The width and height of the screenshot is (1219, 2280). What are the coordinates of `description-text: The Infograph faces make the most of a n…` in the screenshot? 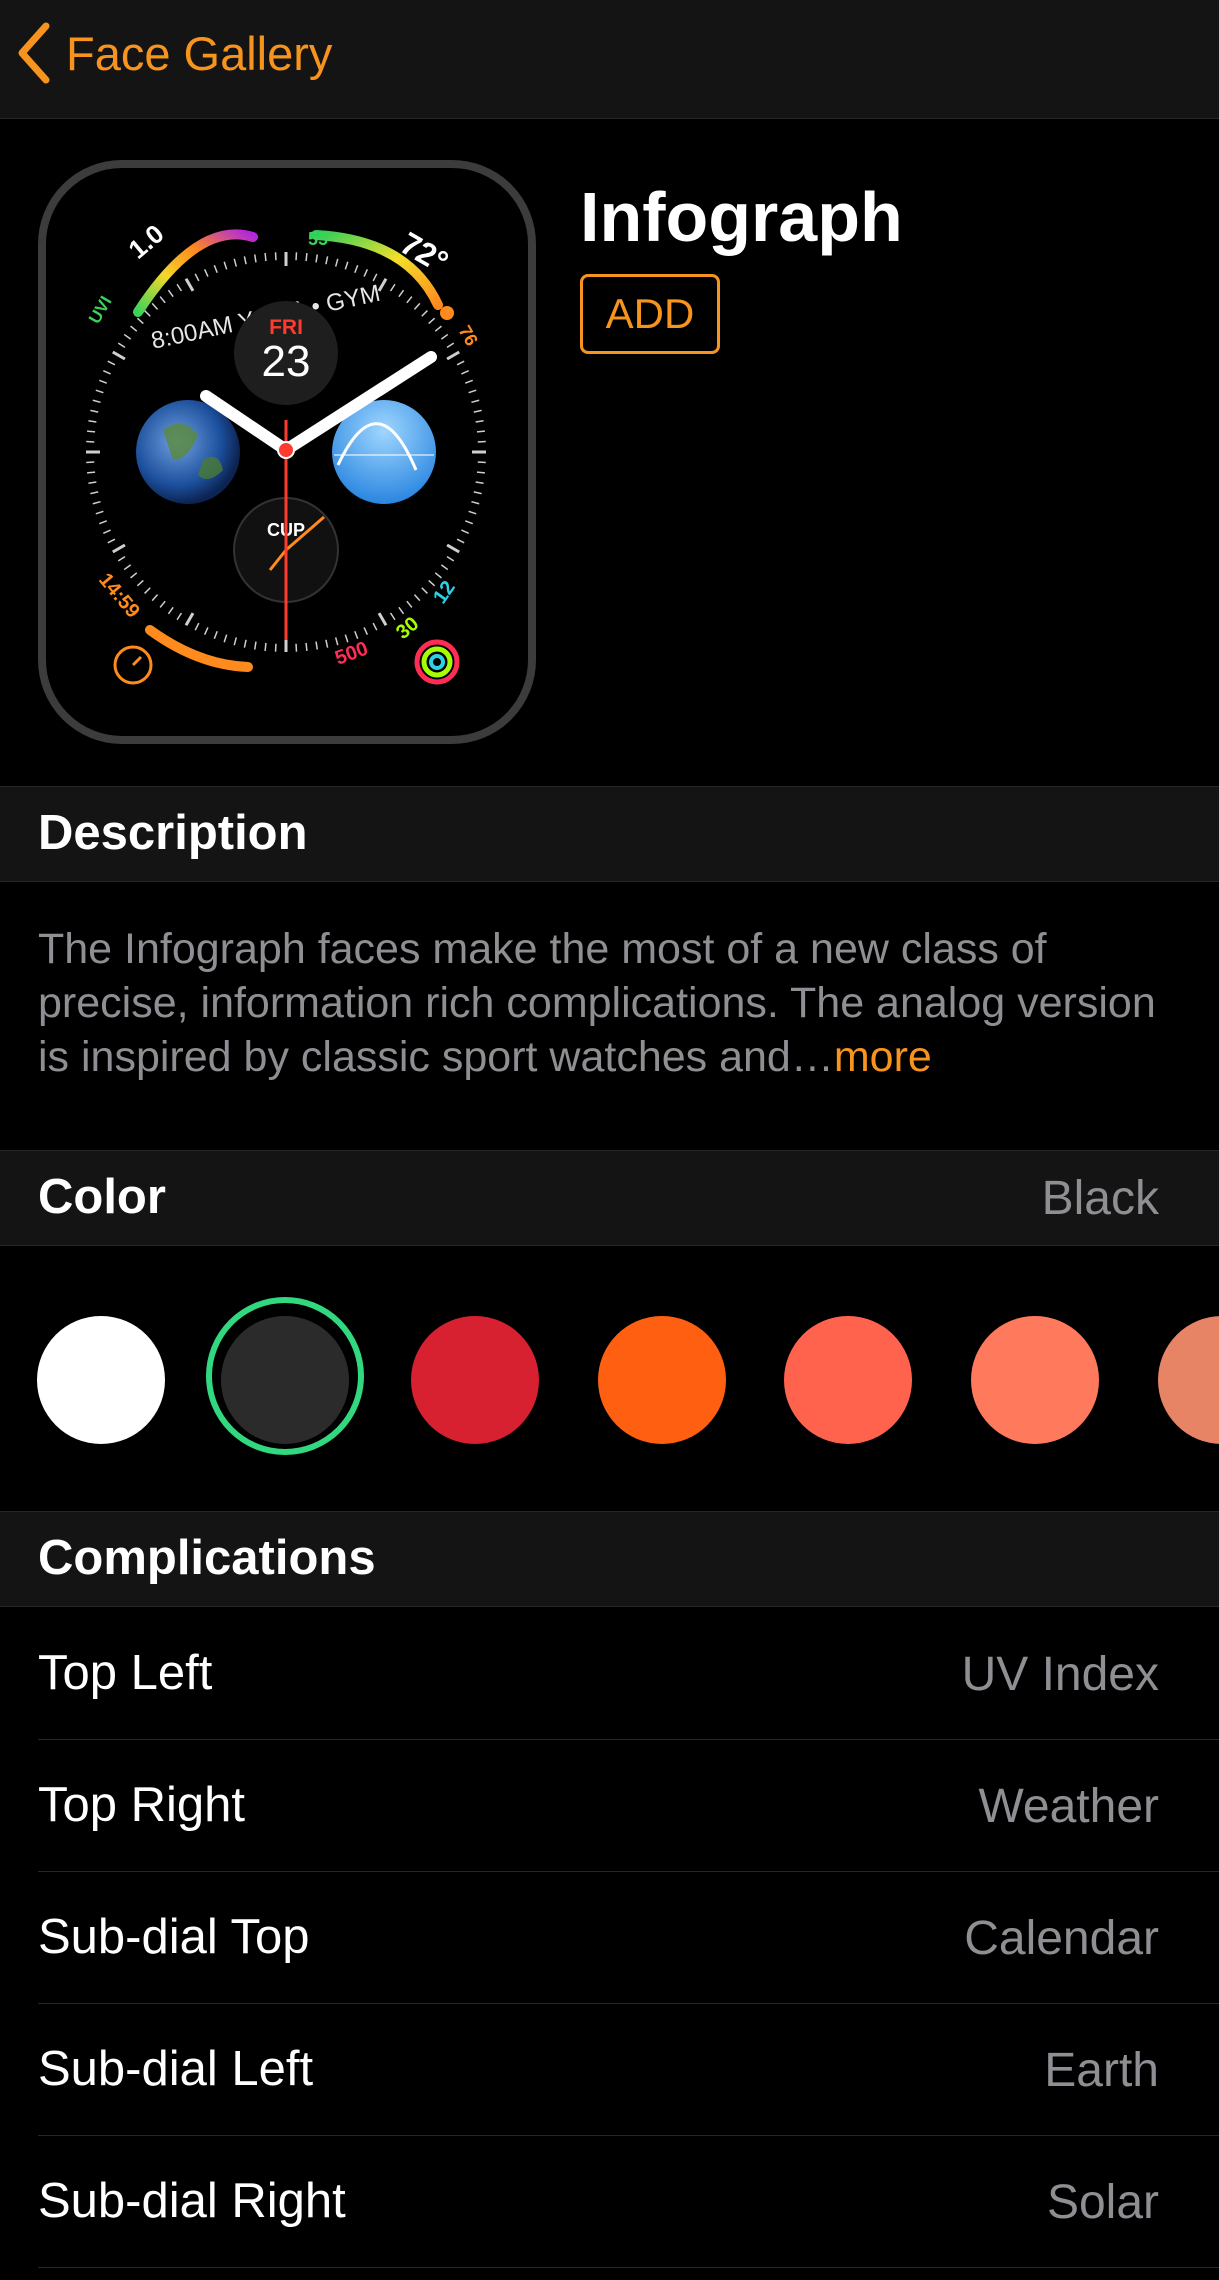 It's located at (608, 1003).